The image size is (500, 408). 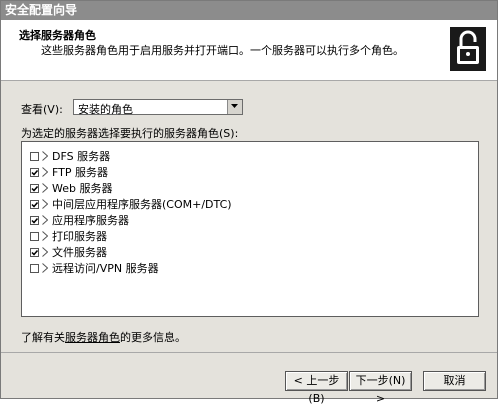 What do you see at coordinates (80, 172) in the screenshot?
I see `role-label: FTP 服务器` at bounding box center [80, 172].